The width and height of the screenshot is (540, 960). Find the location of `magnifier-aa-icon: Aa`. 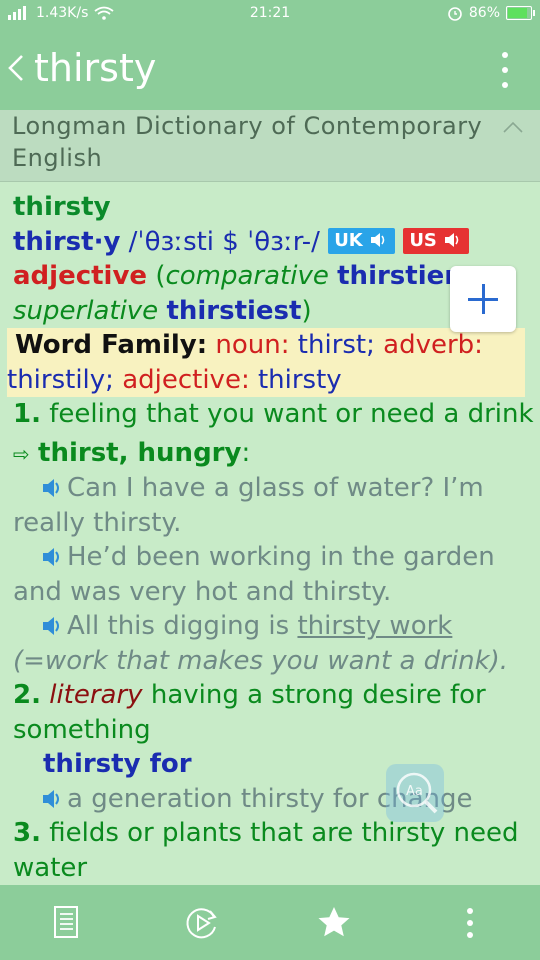

magnifier-aa-icon: Aa is located at coordinates (417, 793).